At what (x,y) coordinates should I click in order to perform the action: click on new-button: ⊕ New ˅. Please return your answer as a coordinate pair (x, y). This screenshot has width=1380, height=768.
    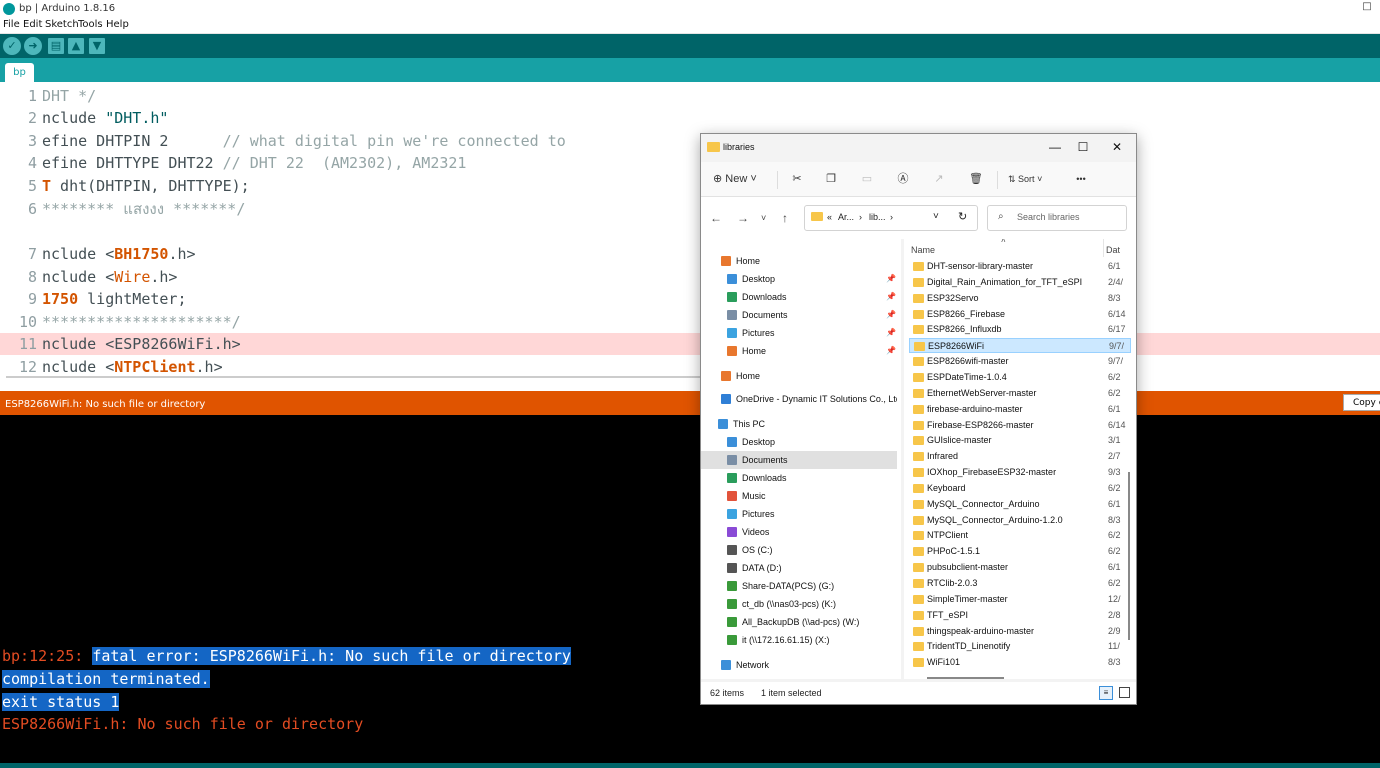
    Looking at the image, I should click on (738, 179).